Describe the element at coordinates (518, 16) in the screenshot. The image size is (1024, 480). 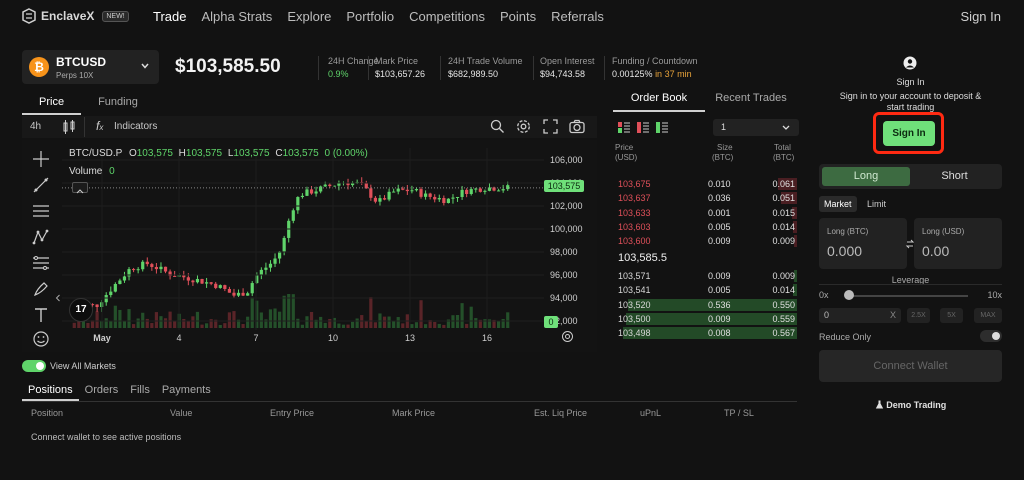
I see `nav-points: Points` at that location.